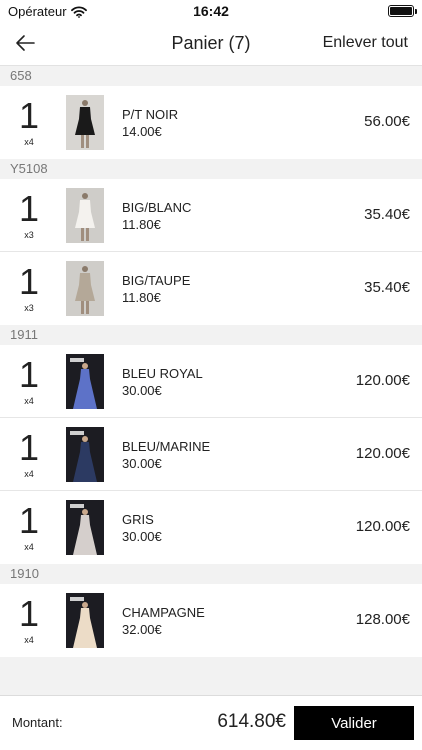 The image size is (422, 750). I want to click on item-name: CHAMPAGNE, so click(163, 612).